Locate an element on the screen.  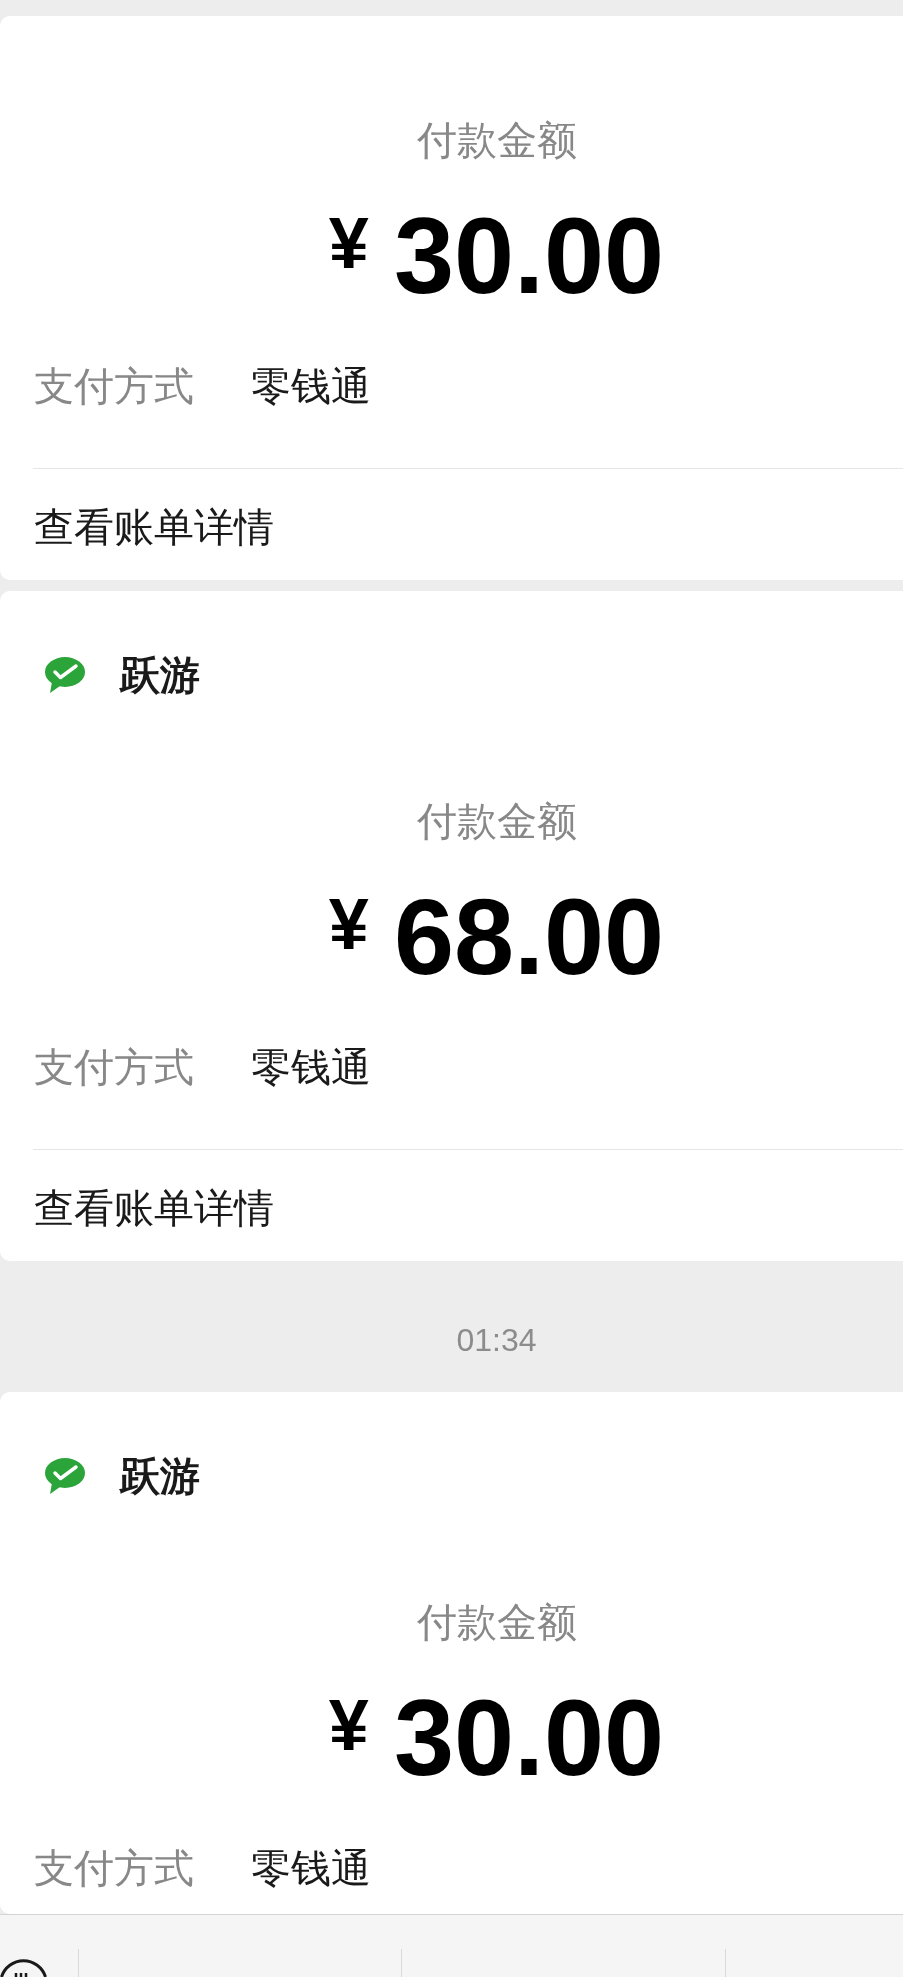
timestamp: 01:34 is located at coordinates (496, 1340).